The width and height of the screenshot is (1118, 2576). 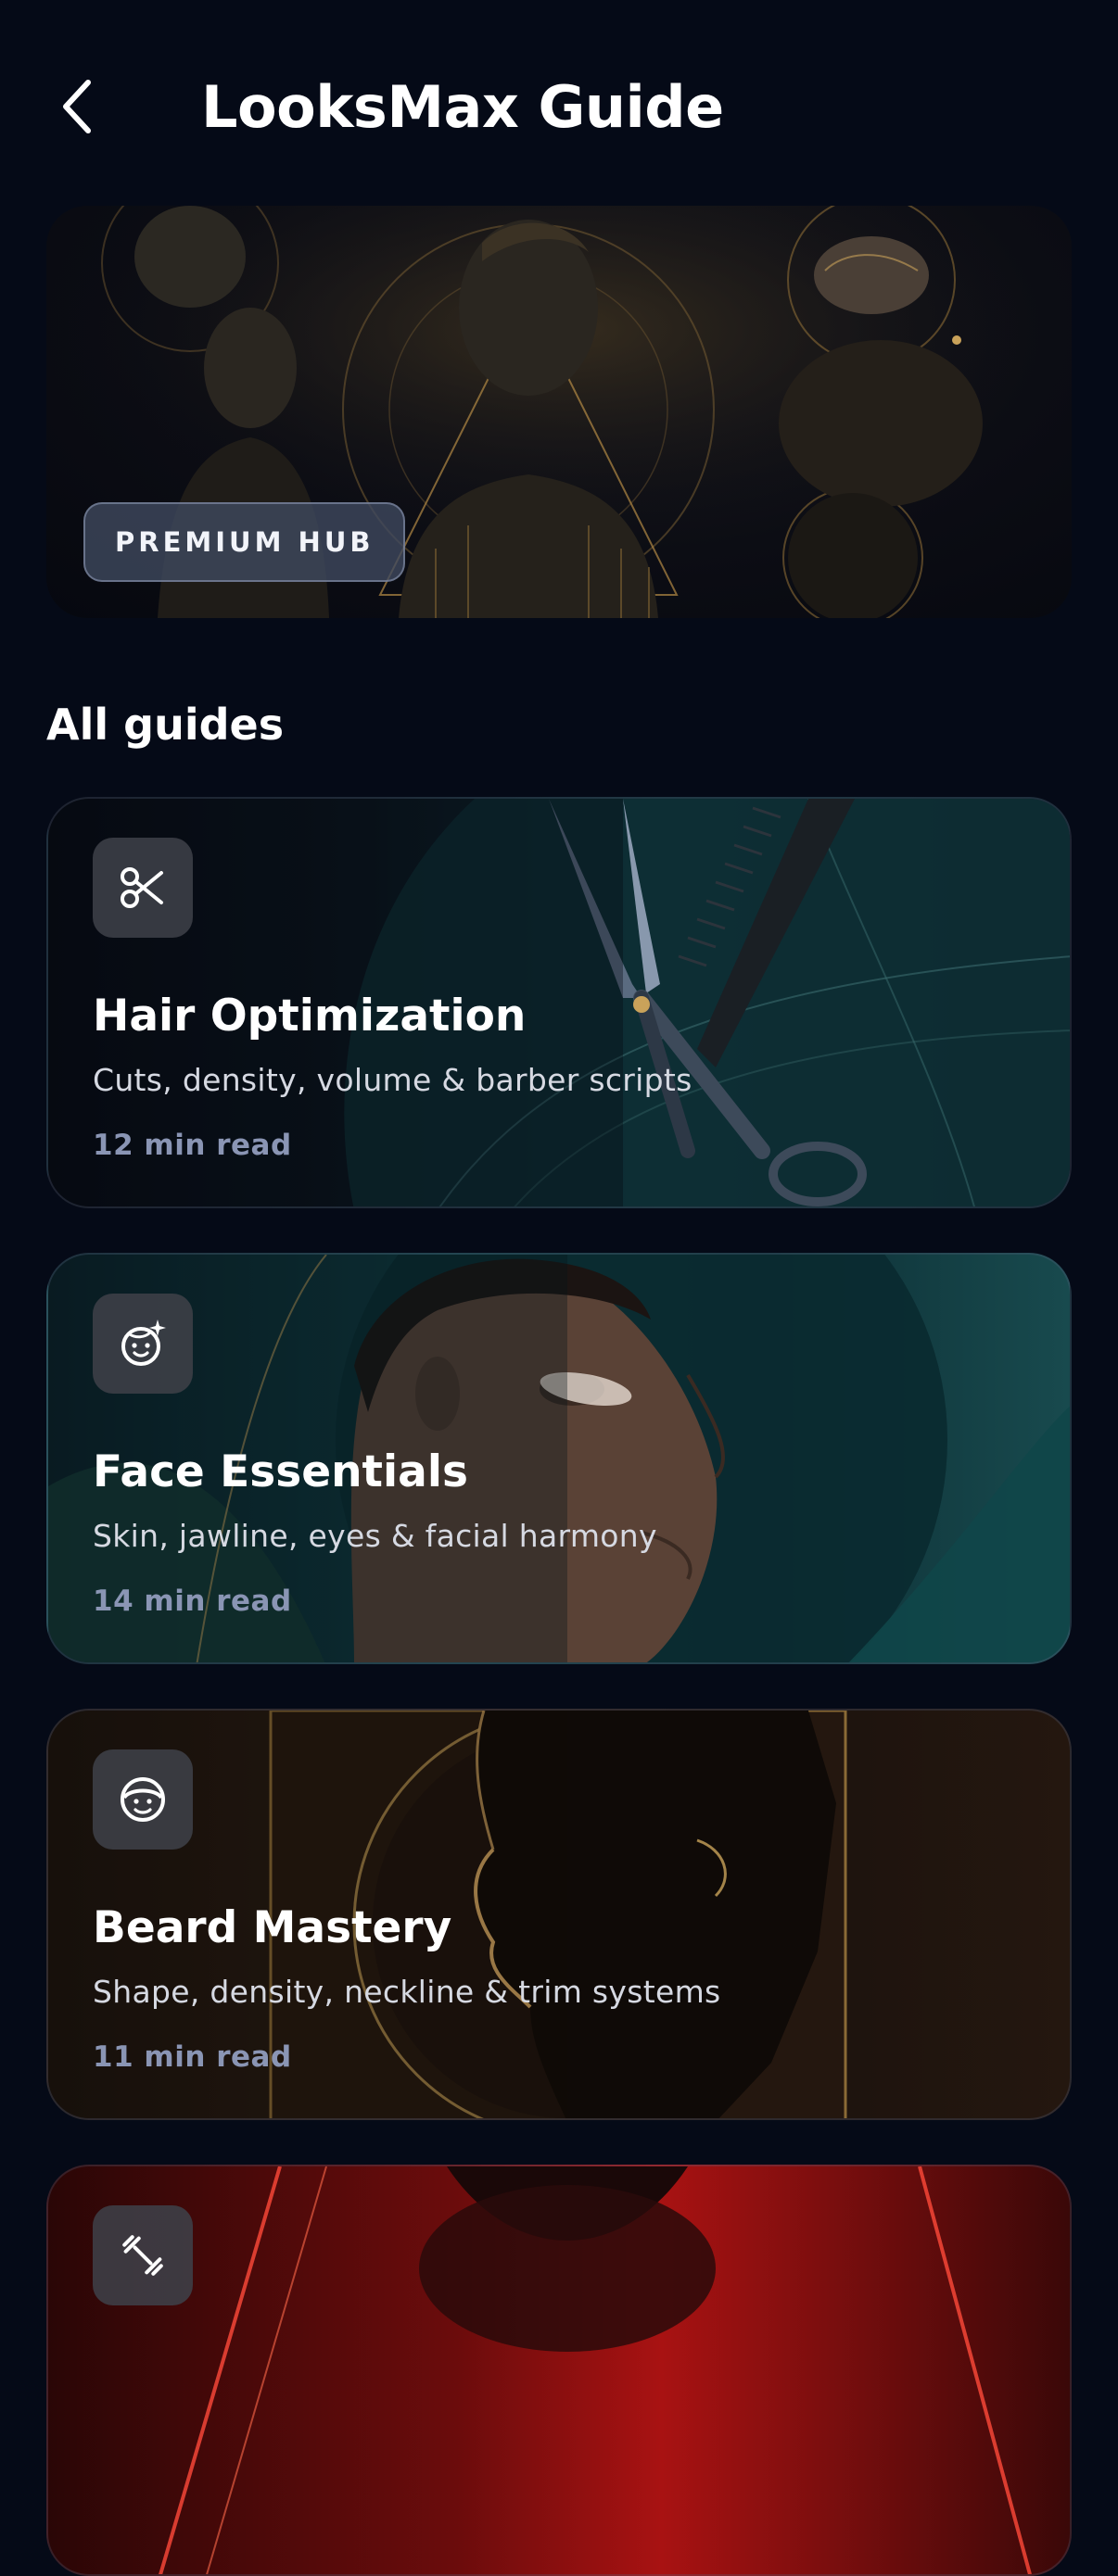 What do you see at coordinates (193, 2057) in the screenshot?
I see `guide-read-time: 11 min read` at bounding box center [193, 2057].